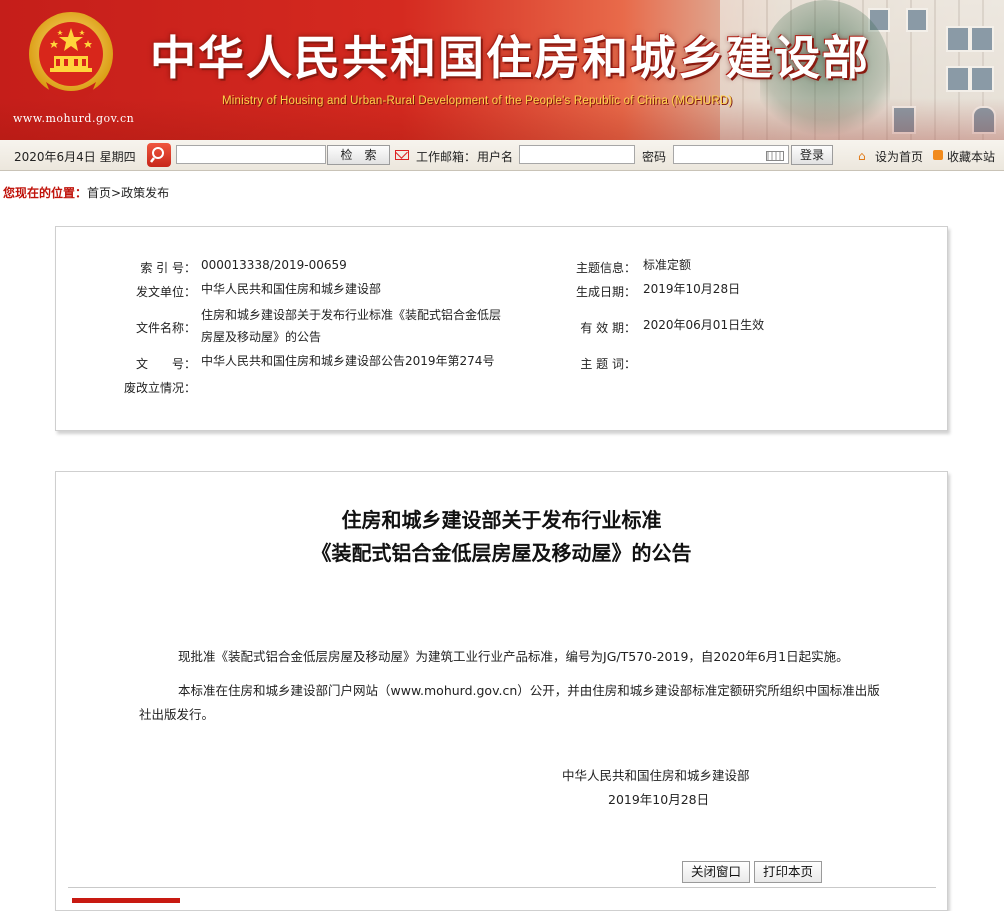  I want to click on username-field, so click(577, 154).